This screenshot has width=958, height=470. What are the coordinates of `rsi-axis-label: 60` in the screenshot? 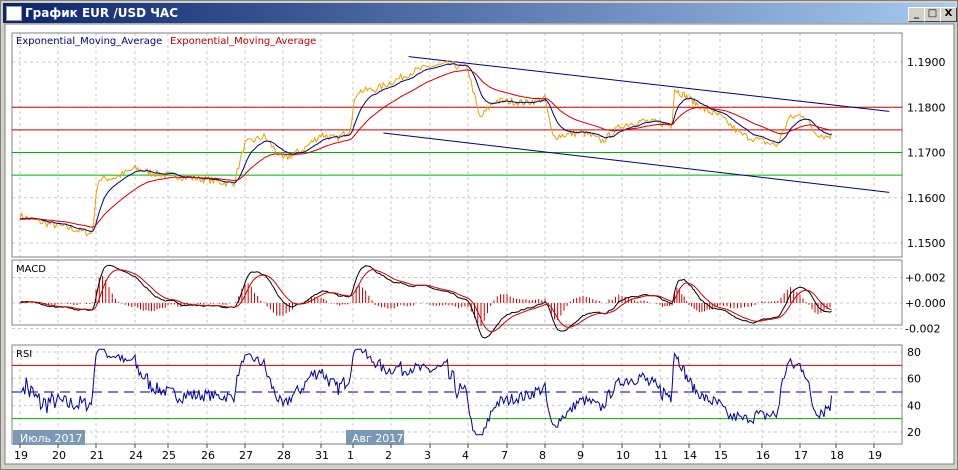 It's located at (914, 379).